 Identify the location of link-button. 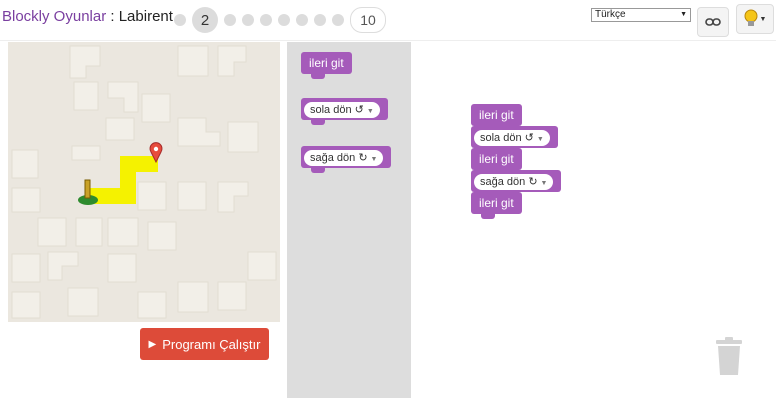
(713, 22).